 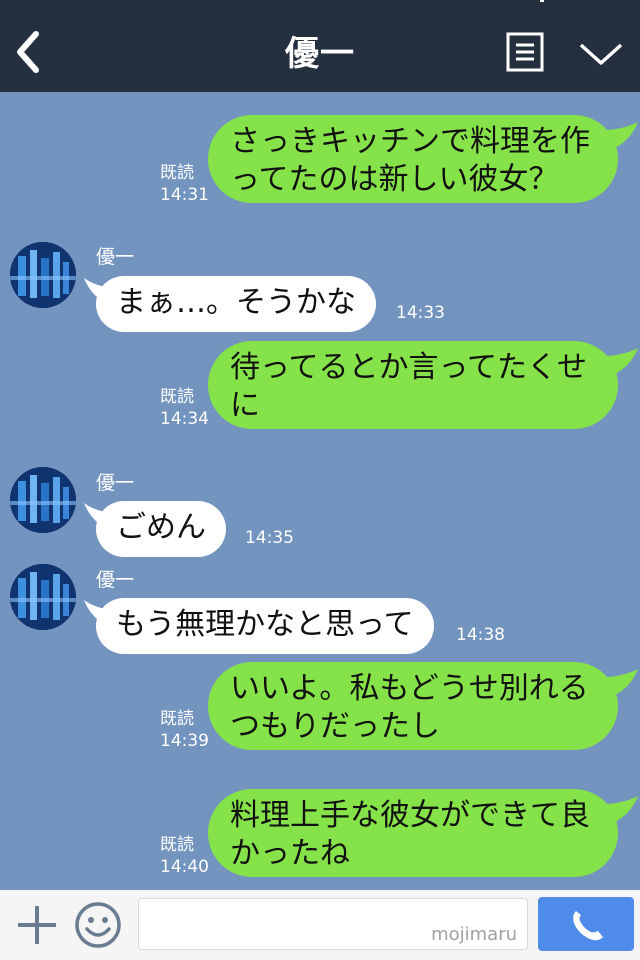 What do you see at coordinates (320, 54) in the screenshot?
I see `chat-title: 優一` at bounding box center [320, 54].